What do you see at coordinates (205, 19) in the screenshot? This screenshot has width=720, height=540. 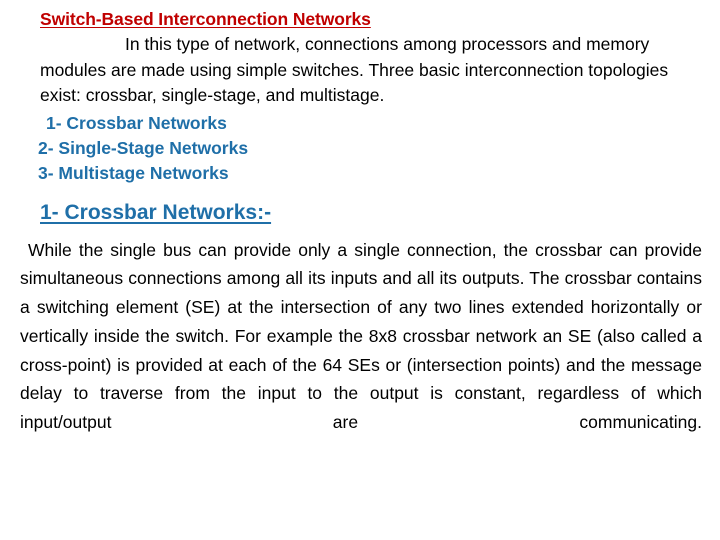 I see `section-title: Switch-Based Interconnection Networks` at bounding box center [205, 19].